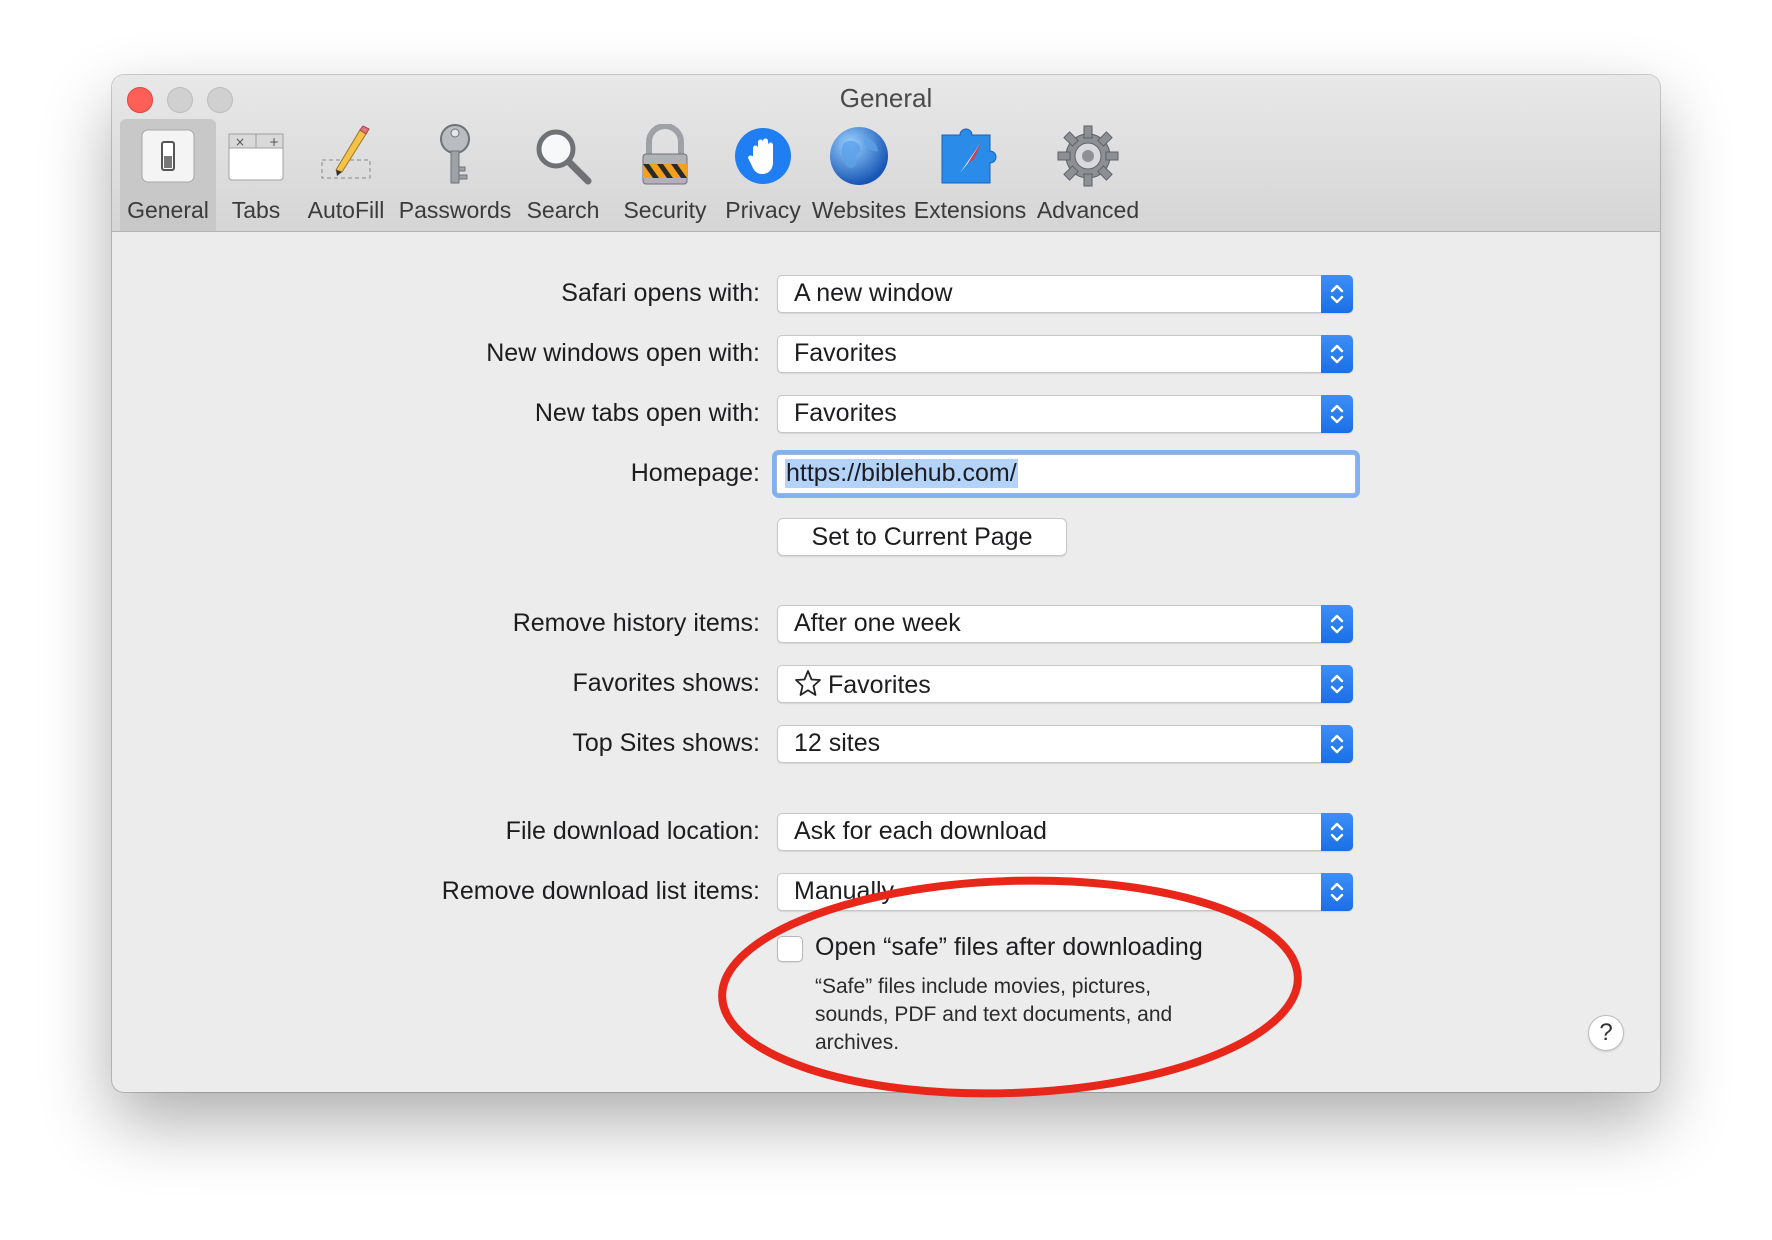 Image resolution: width=1772 pixels, height=1240 pixels. I want to click on homepage-field: https://biblehub.com/, so click(1066, 474).